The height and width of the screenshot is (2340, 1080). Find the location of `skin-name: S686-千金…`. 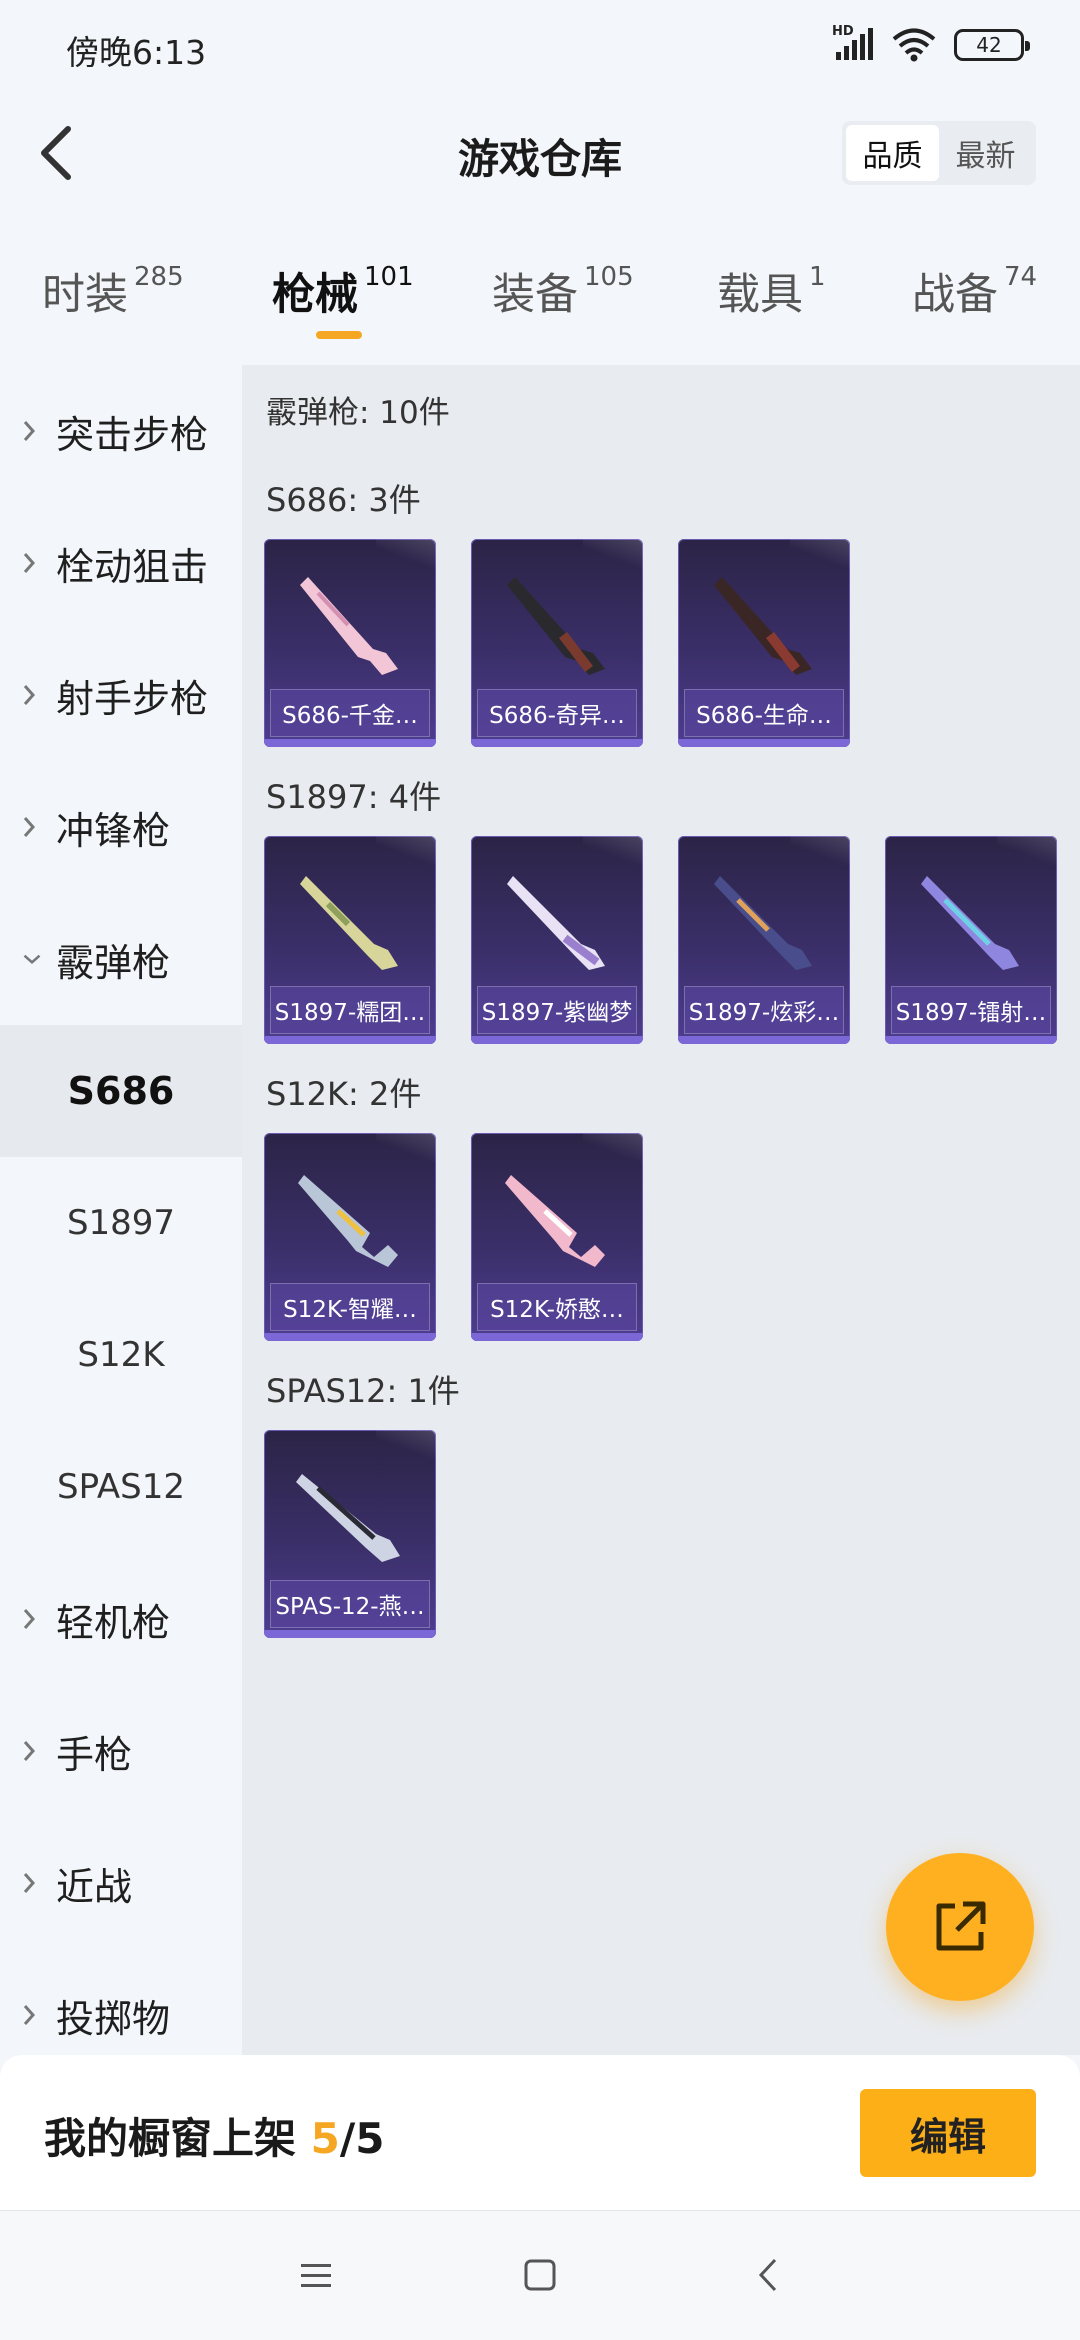

skin-name: S686-千金… is located at coordinates (350, 713).